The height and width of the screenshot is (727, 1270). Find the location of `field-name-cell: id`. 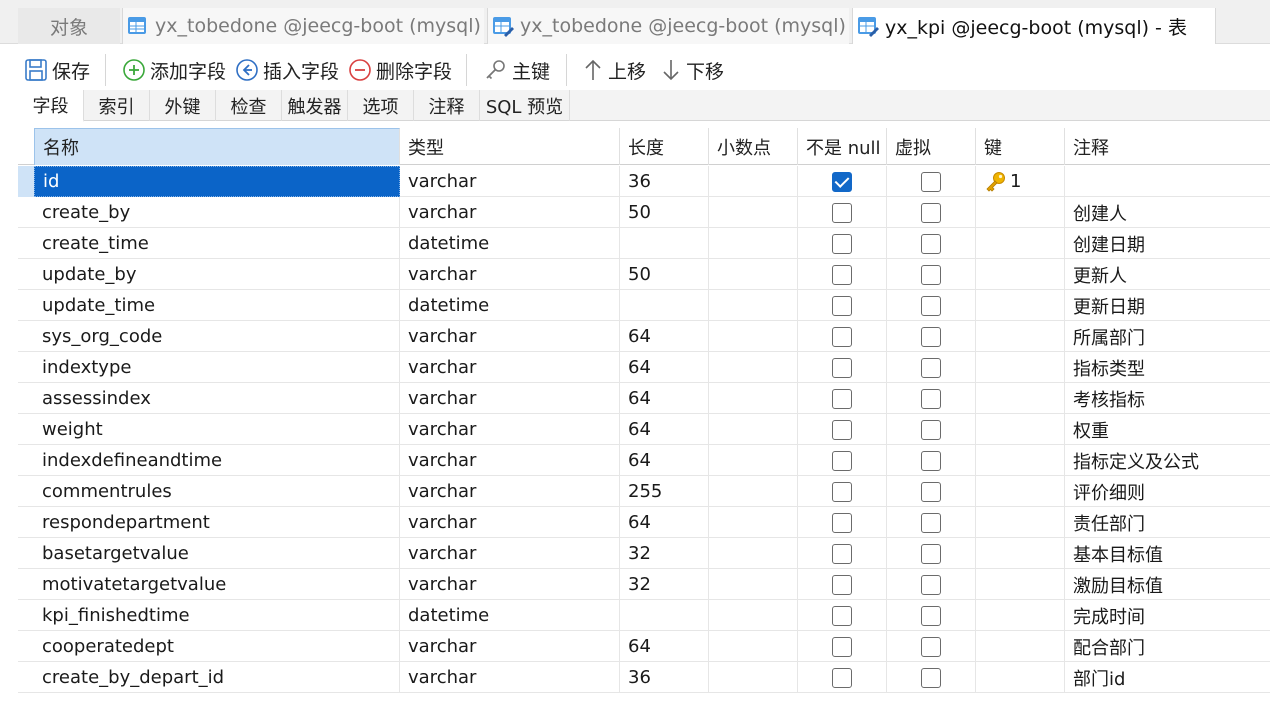

field-name-cell: id is located at coordinates (217, 181).